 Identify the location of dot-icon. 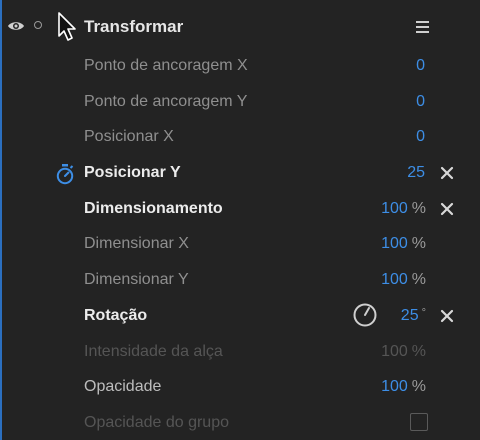
(38, 25).